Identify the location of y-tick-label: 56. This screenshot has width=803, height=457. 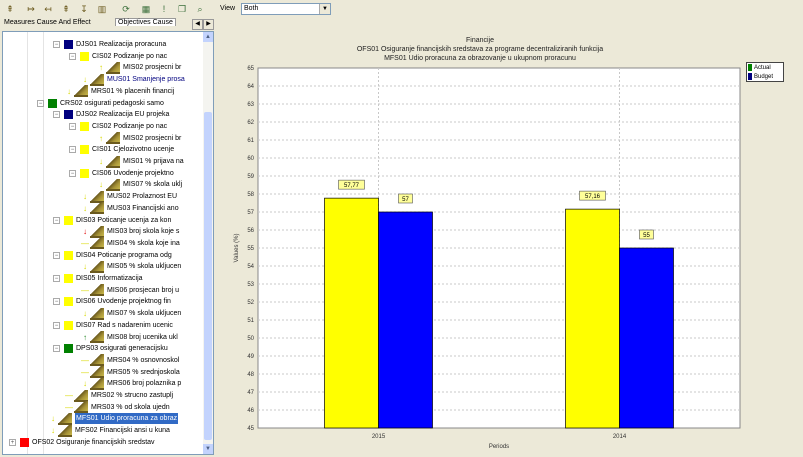
(250, 231).